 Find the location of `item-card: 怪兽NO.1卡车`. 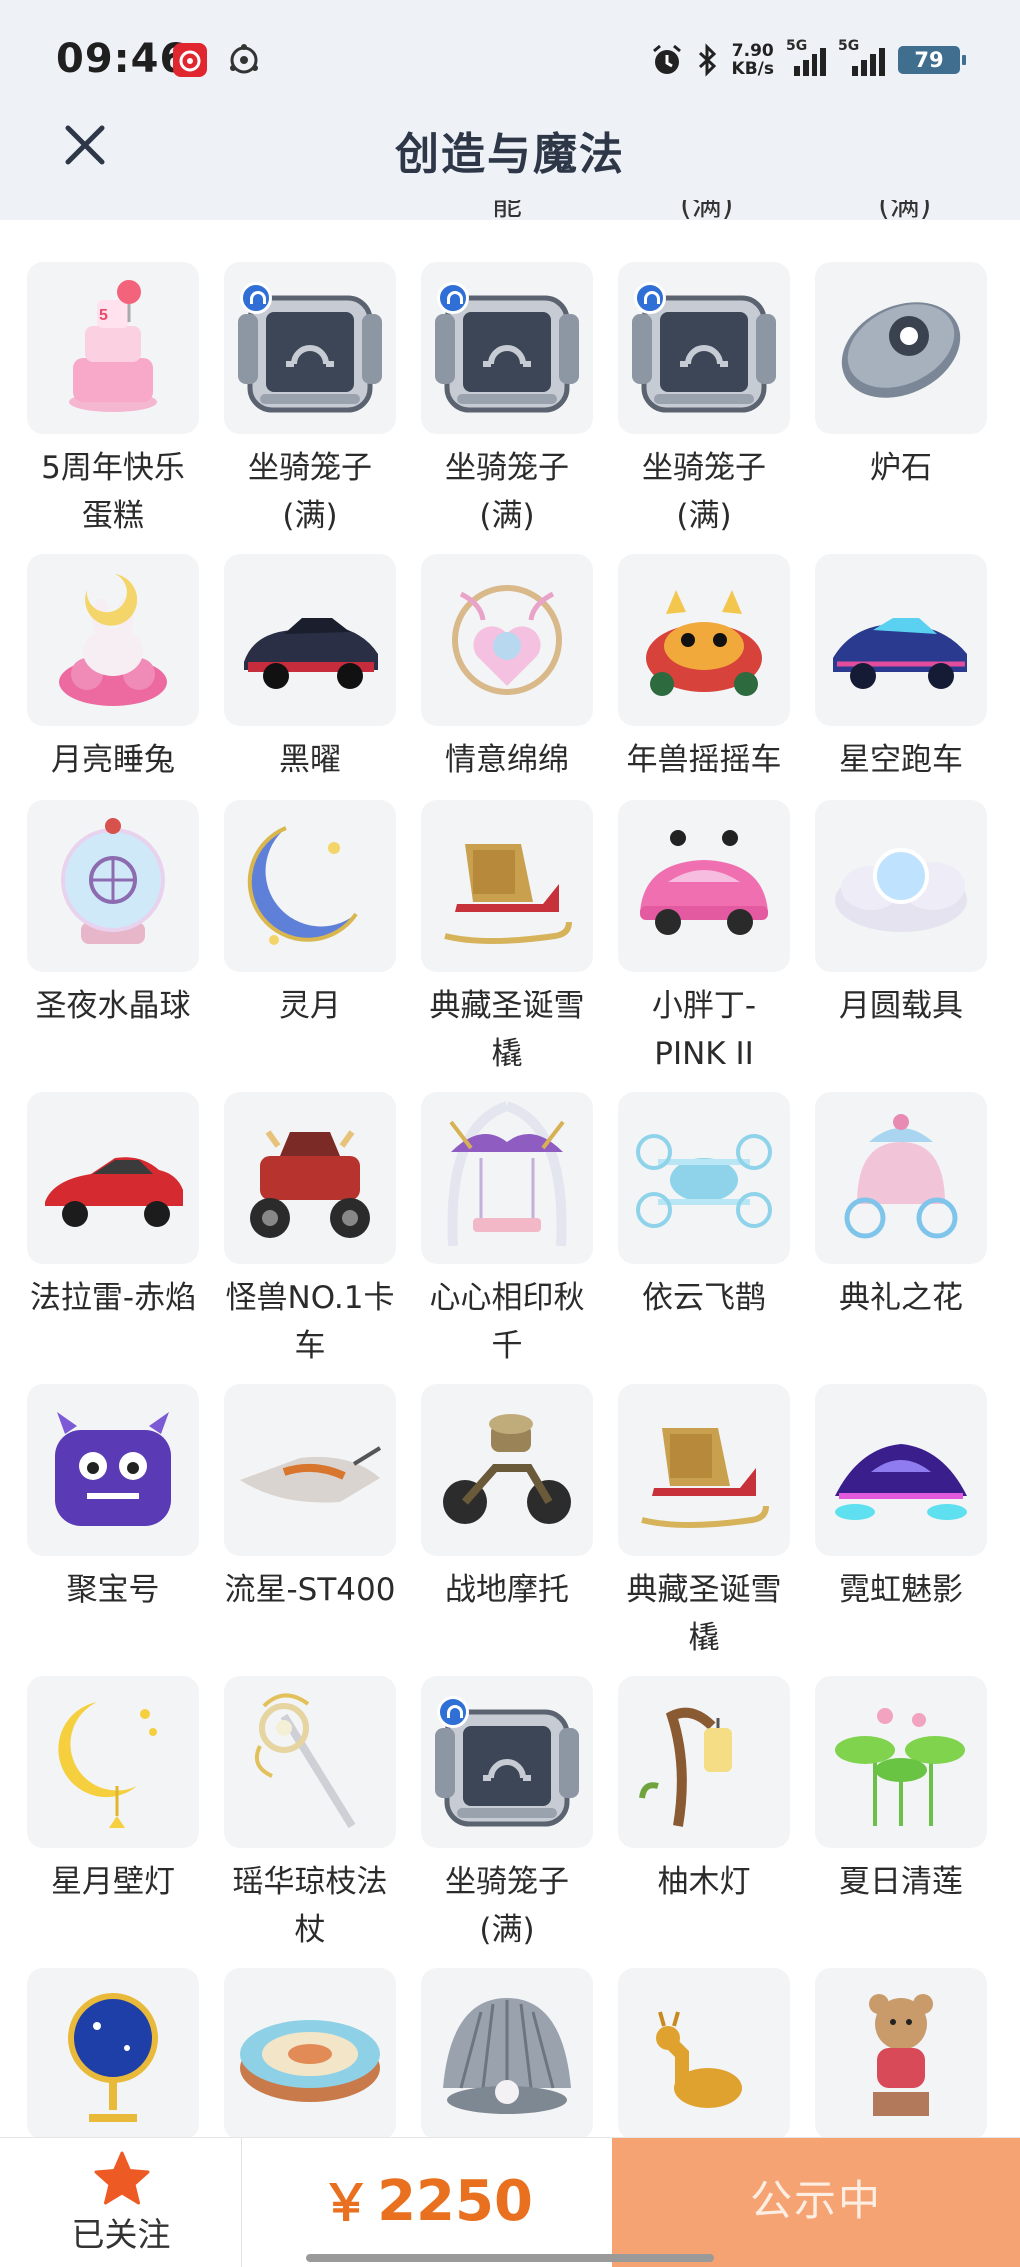

item-card: 怪兽NO.1卡车 is located at coordinates (310, 1231).